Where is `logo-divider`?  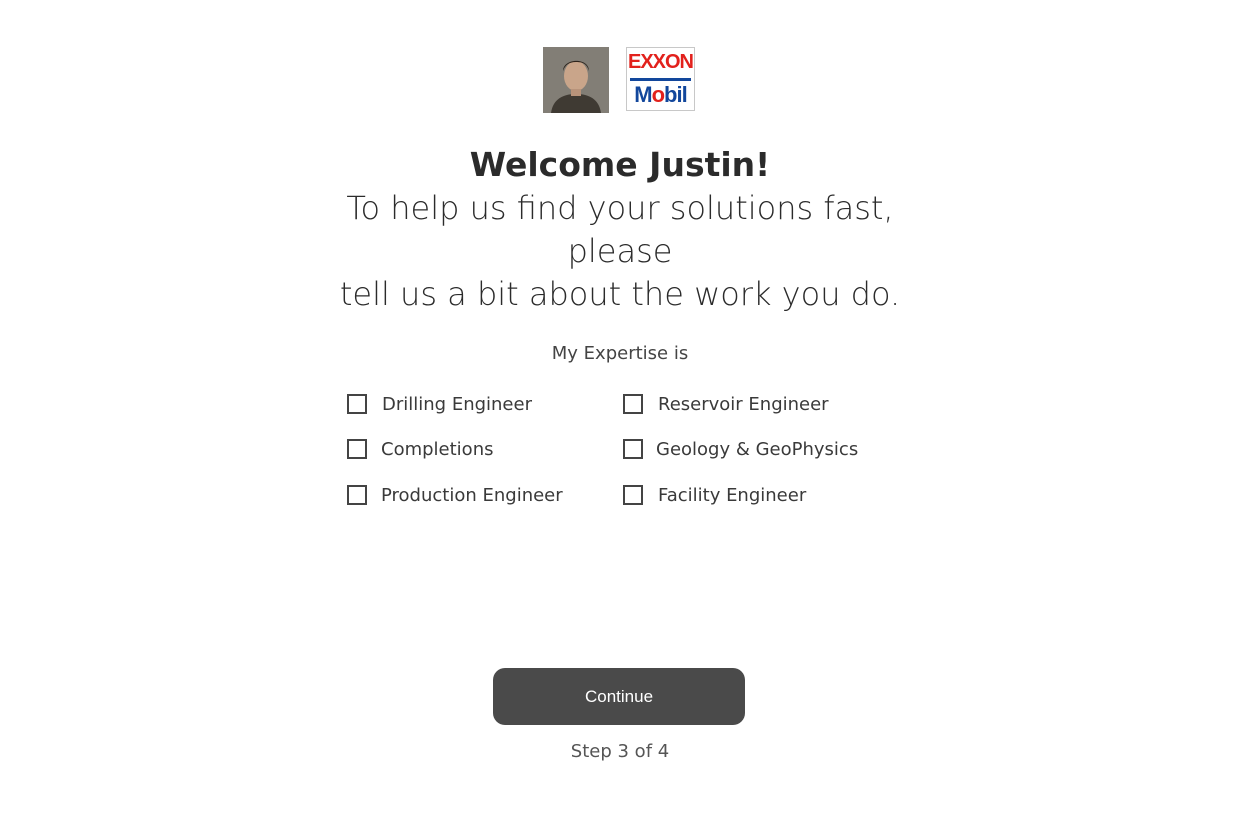 logo-divider is located at coordinates (660, 79).